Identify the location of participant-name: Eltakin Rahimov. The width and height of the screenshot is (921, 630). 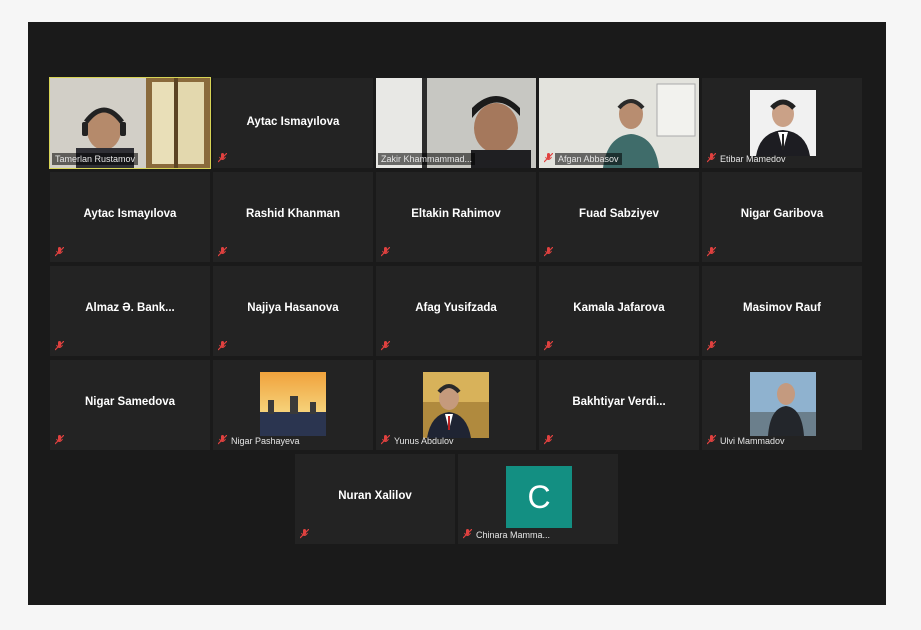
(456, 214).